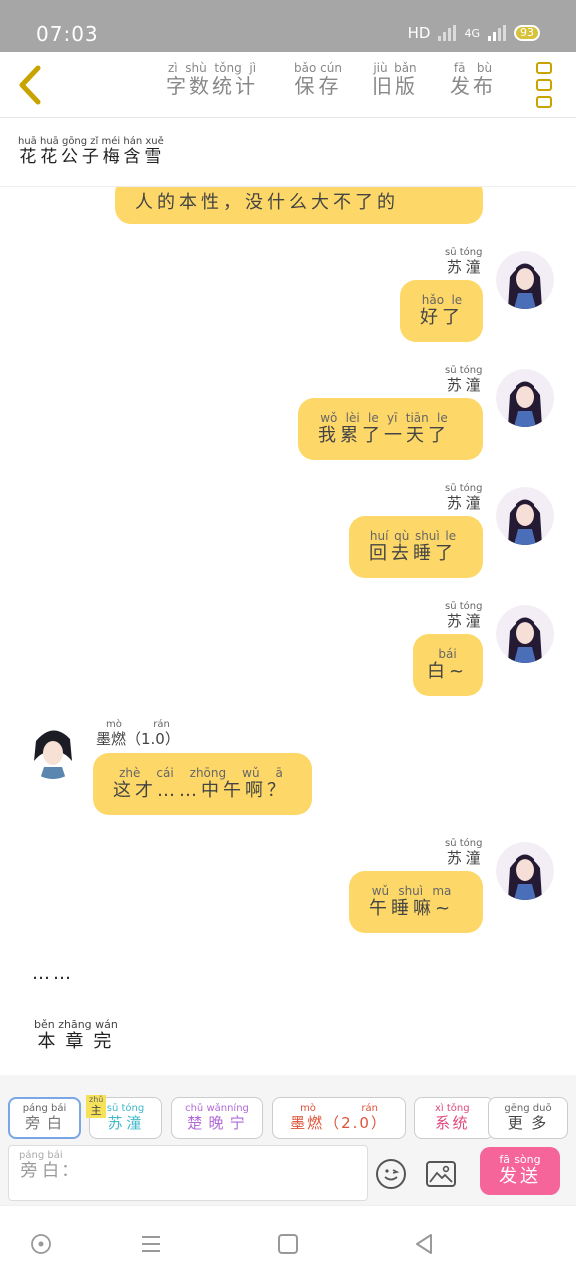 This screenshot has width=576, height=1280. Describe the element at coordinates (299, 205) in the screenshot. I see `message-bubble: 人的本性，没什么大不了的` at that location.